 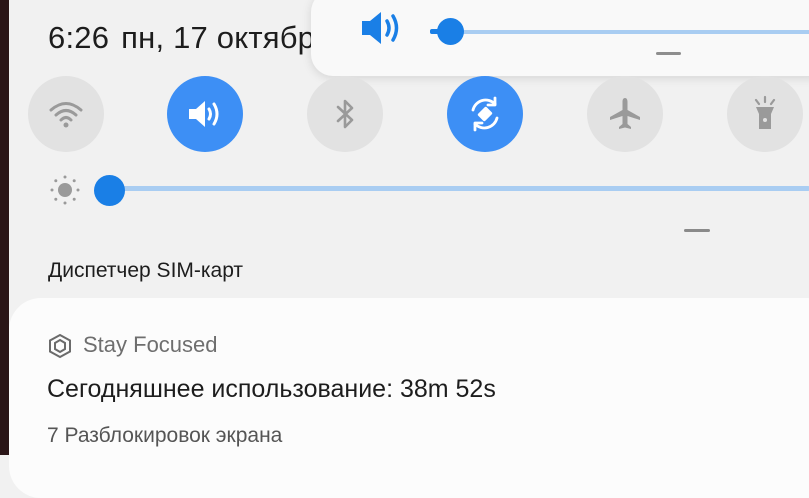 I want to click on wifi-toggle, so click(x=66, y=114).